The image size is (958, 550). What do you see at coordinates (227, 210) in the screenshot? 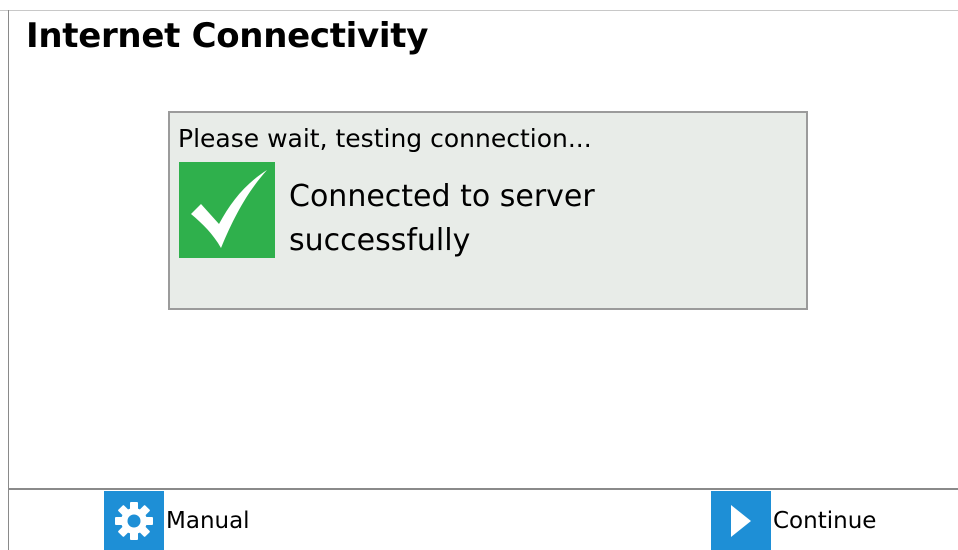
I see `checkmark-icon` at bounding box center [227, 210].